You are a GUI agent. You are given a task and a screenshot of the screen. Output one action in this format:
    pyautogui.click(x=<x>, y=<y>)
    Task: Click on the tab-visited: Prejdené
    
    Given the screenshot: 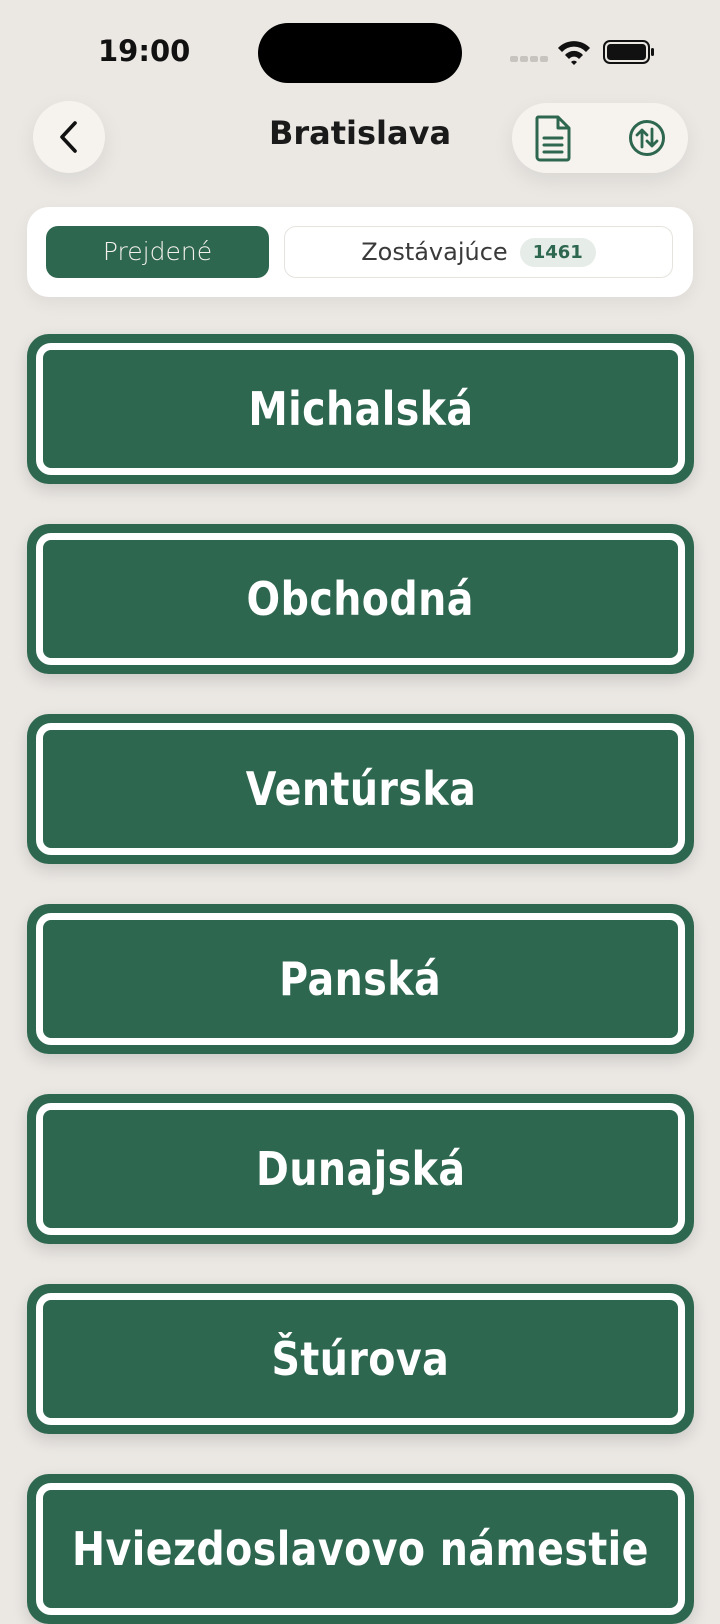 What is the action you would take?
    pyautogui.click(x=157, y=252)
    